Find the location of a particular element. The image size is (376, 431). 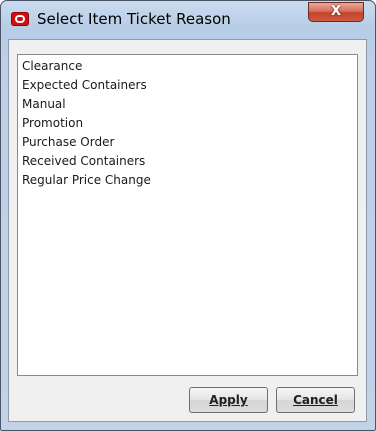

close-button: X is located at coordinates (336, 12).